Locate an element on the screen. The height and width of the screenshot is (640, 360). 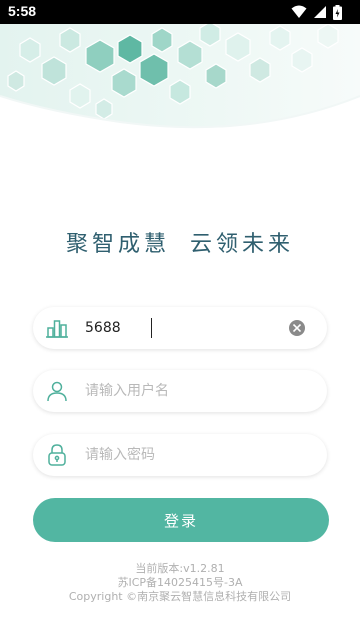
icp-text: 苏ICP备14025415号-3A is located at coordinates (180, 582).